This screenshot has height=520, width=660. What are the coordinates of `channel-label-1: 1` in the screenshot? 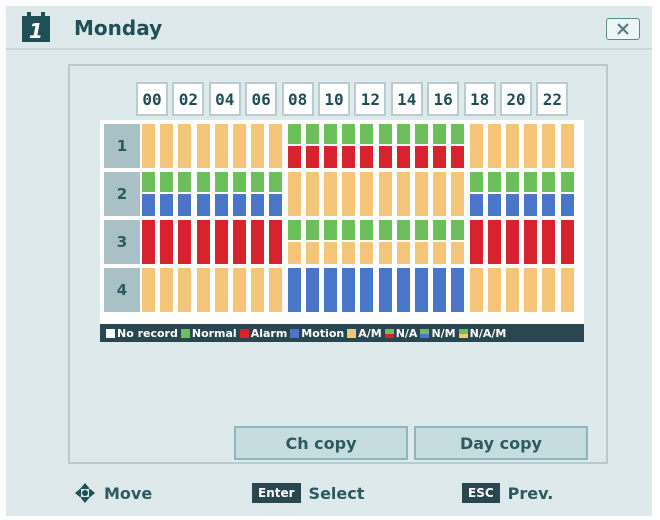 It's located at (122, 146).